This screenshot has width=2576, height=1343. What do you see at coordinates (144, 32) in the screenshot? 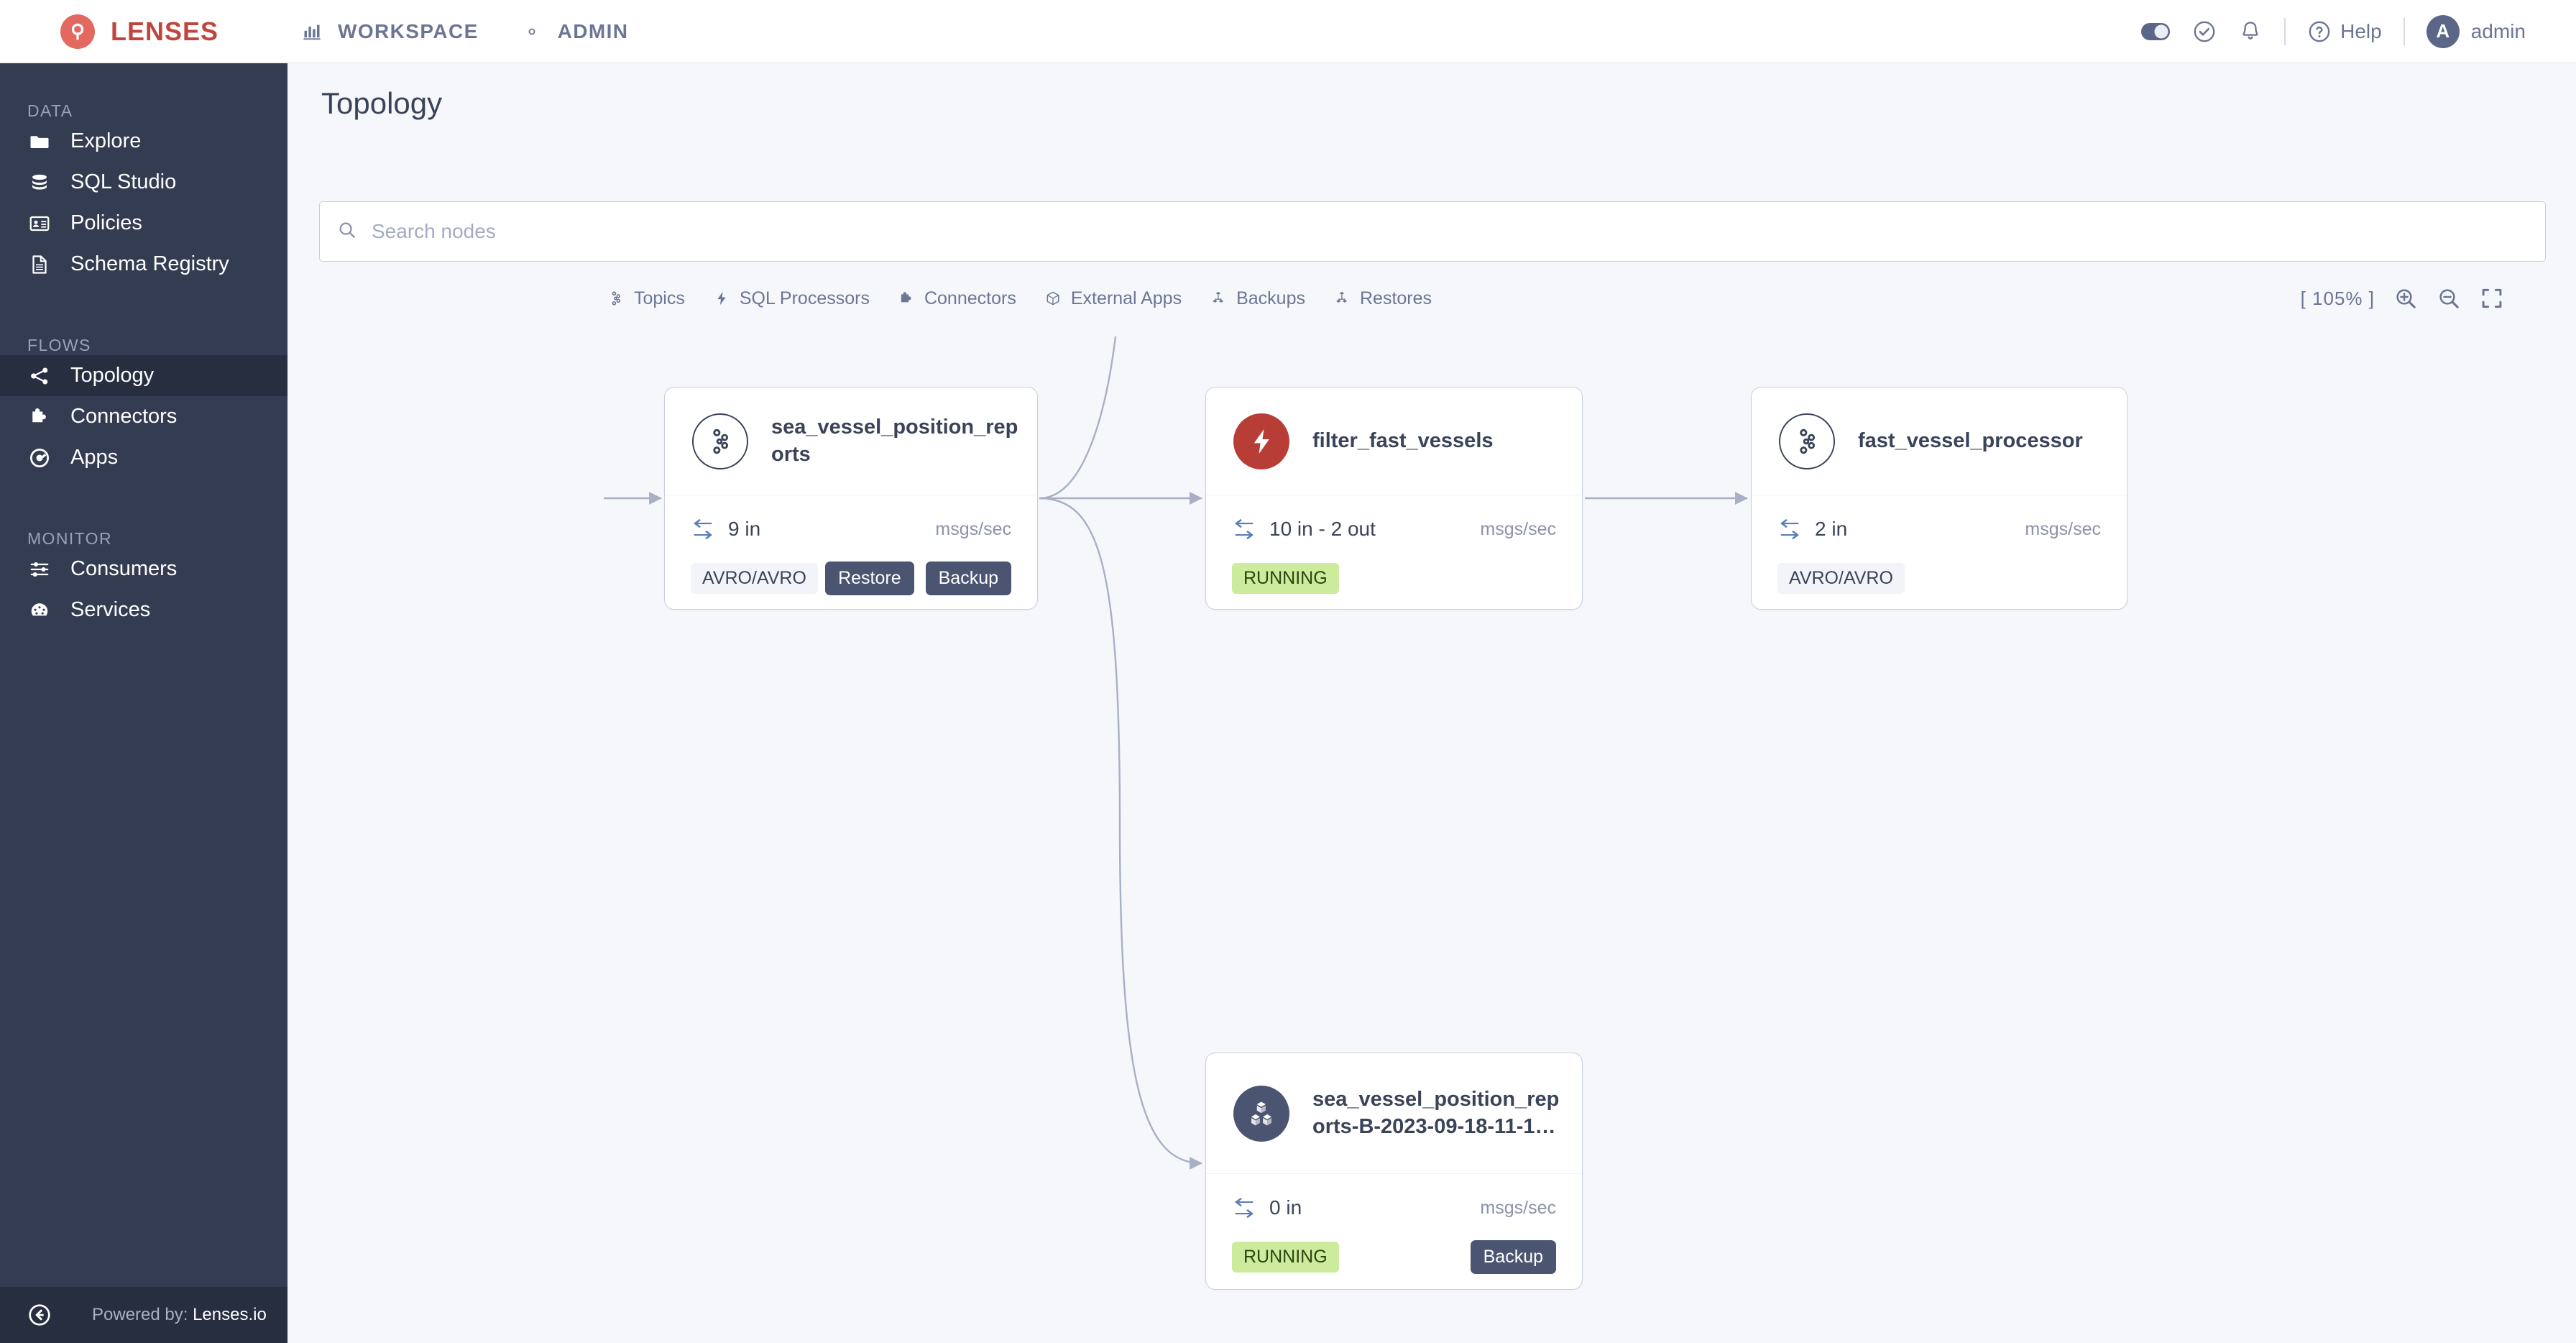
I see `brand-logo: LENSES` at bounding box center [144, 32].